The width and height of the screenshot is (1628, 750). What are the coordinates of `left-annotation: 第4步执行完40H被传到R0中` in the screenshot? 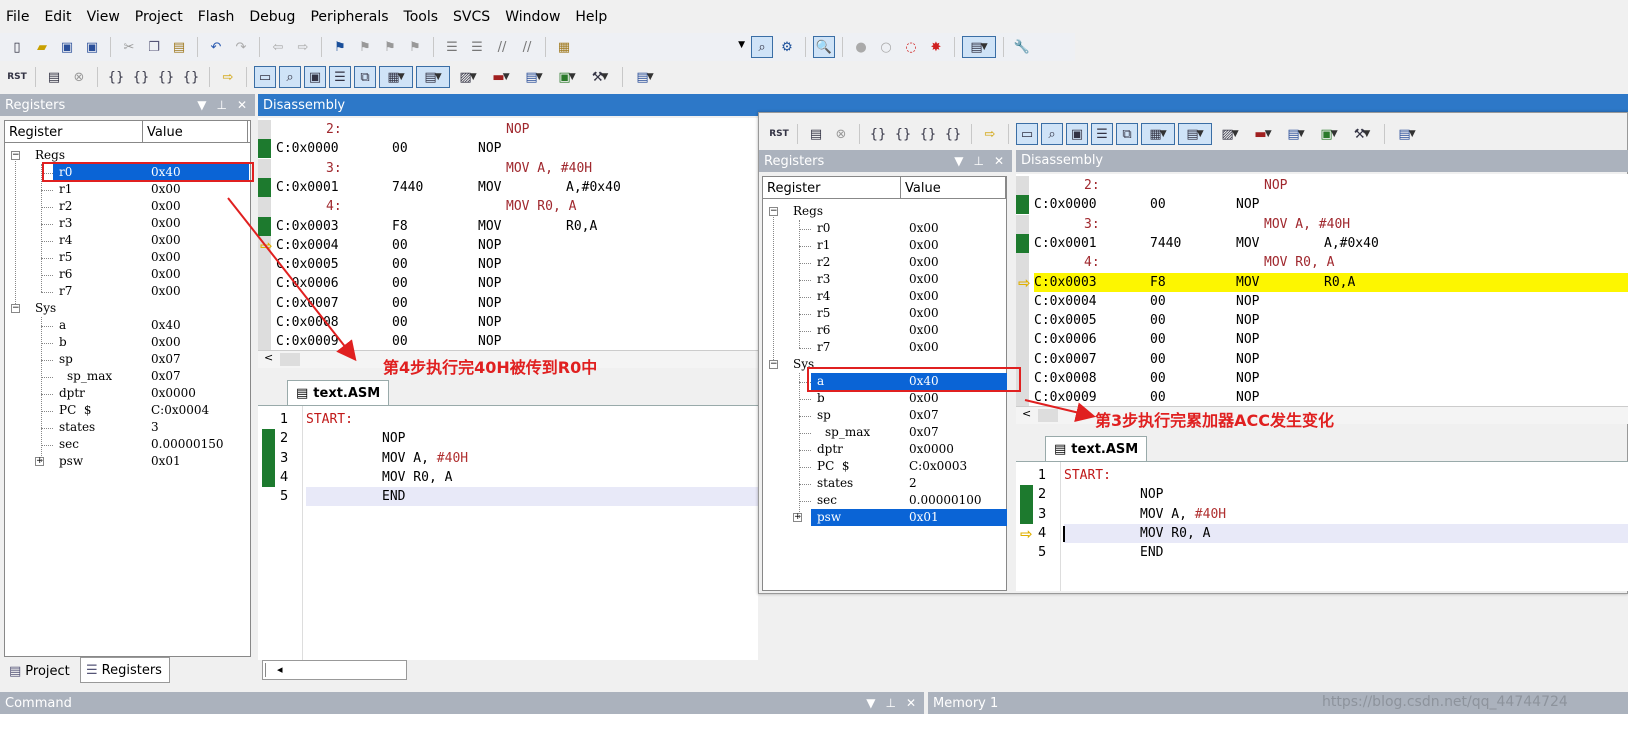 It's located at (490, 367).